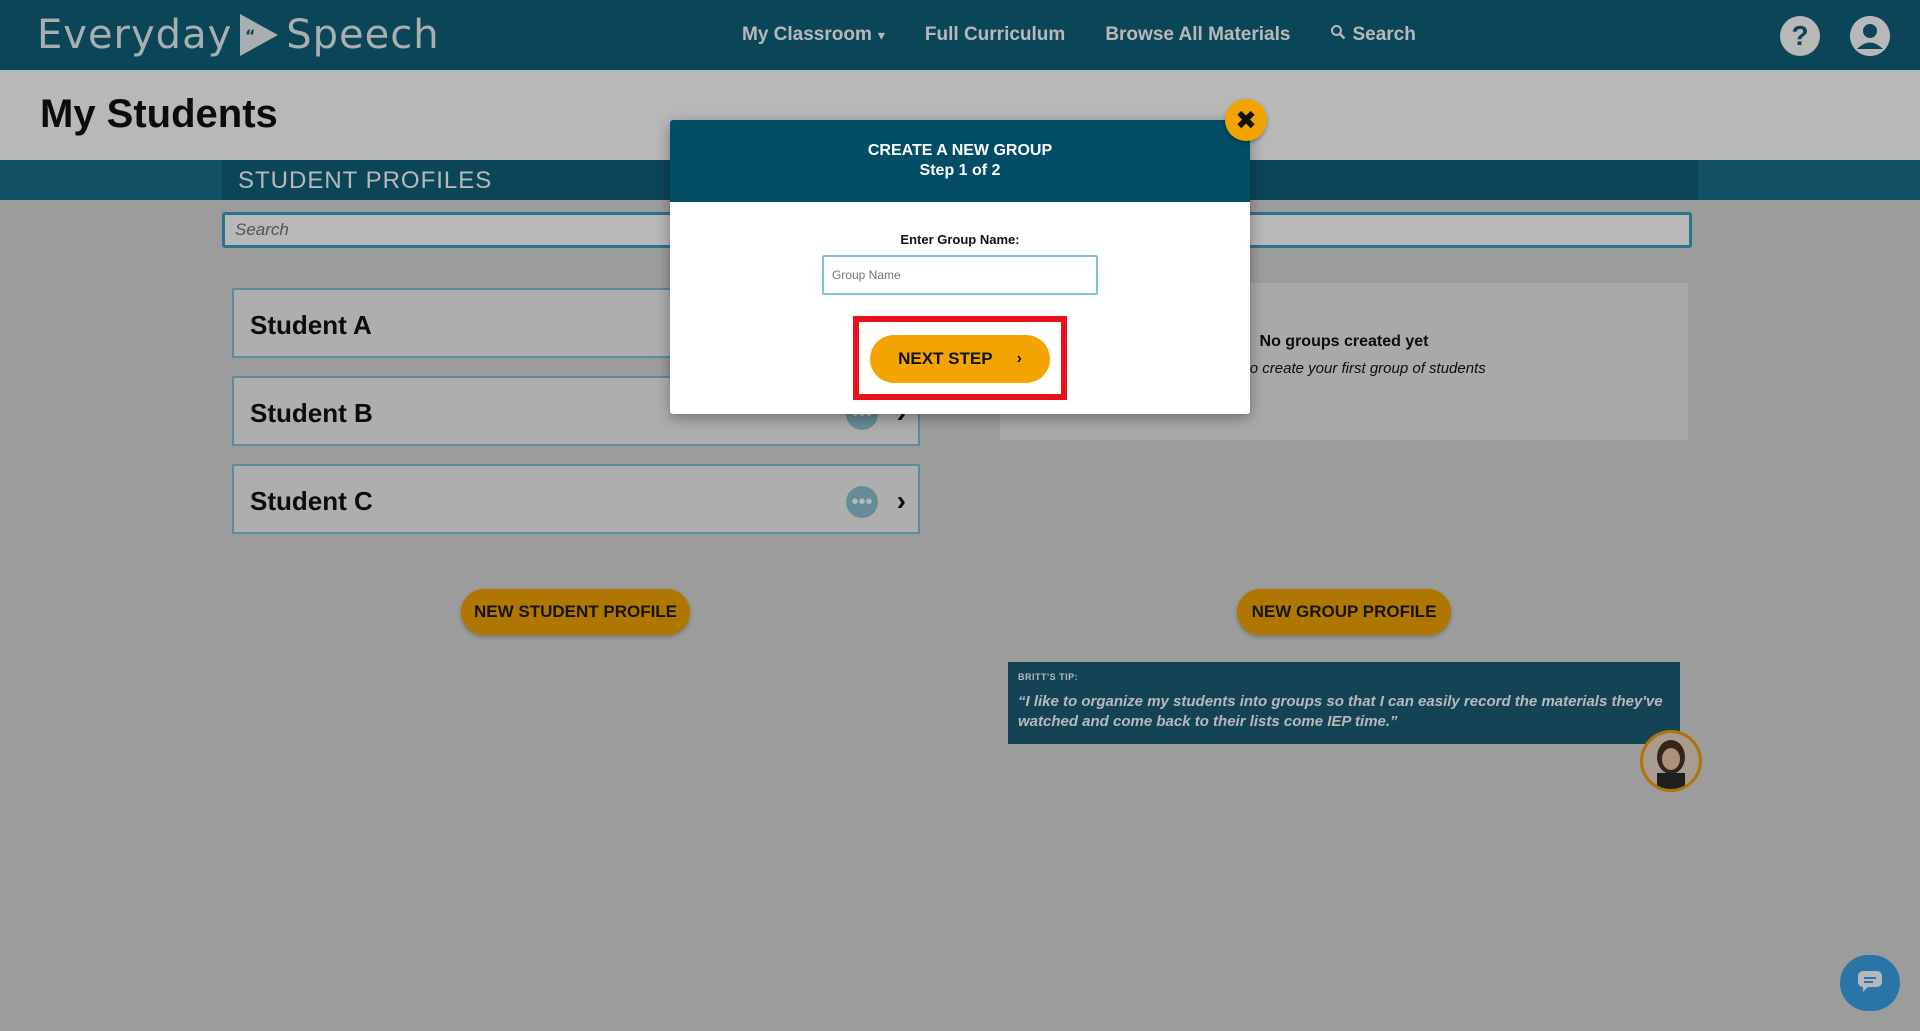 This screenshot has height=1031, width=1920. What do you see at coordinates (1019, 358) in the screenshot?
I see `chevron-right-icon: ›` at bounding box center [1019, 358].